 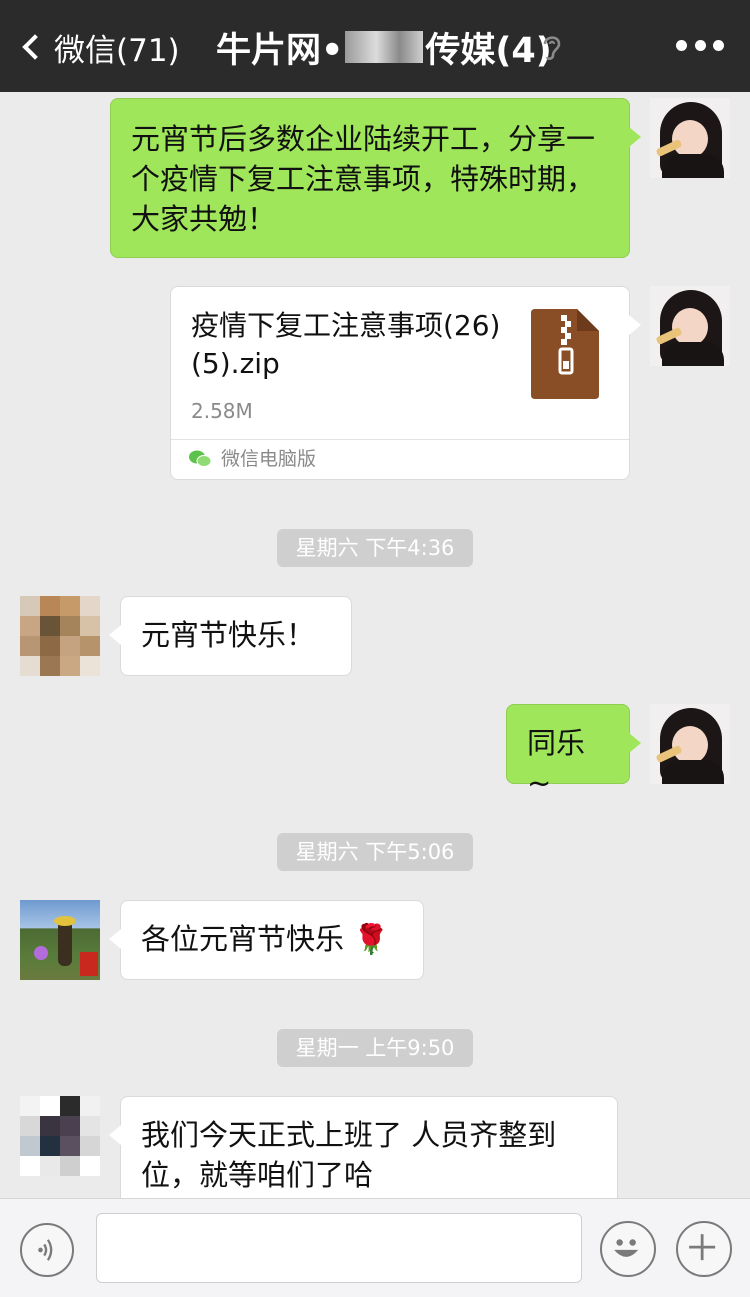 I want to click on rose-emoji: 🌹, so click(x=371, y=939).